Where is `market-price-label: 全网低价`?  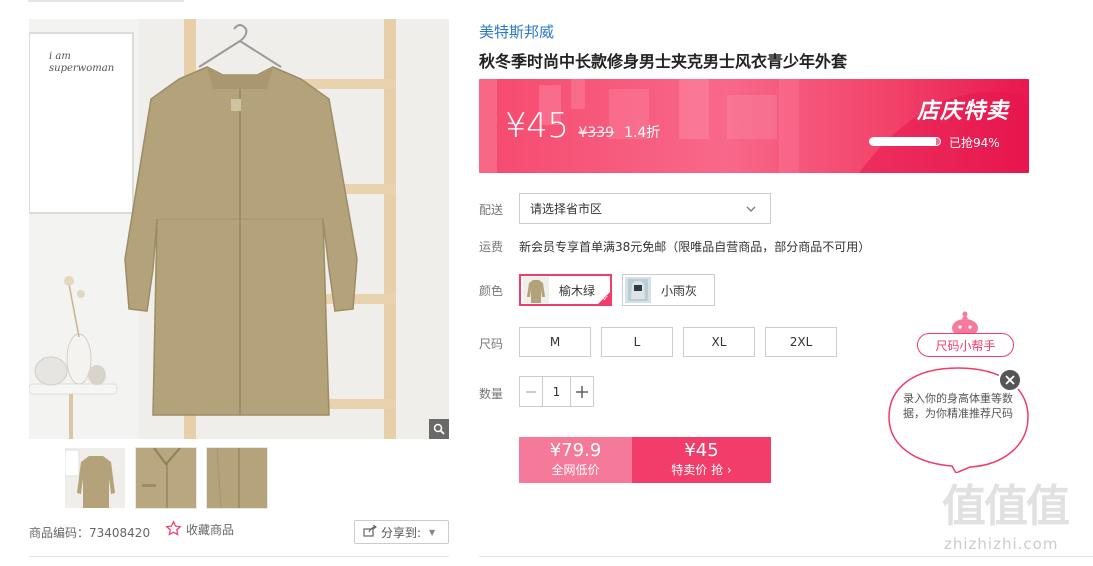
market-price-label: 全网低价 is located at coordinates (575, 470).